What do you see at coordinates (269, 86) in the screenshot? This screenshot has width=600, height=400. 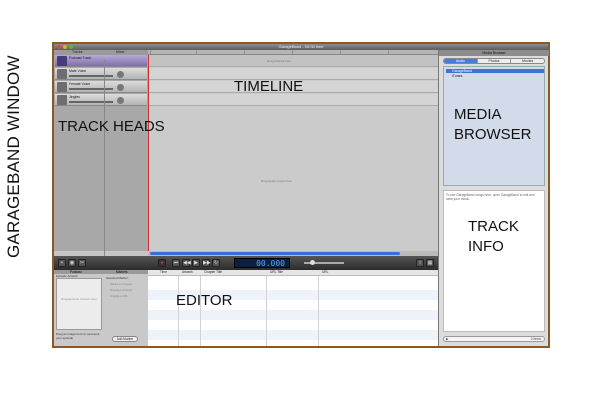 I see `timeline-annotation: TIMELINE` at bounding box center [269, 86].